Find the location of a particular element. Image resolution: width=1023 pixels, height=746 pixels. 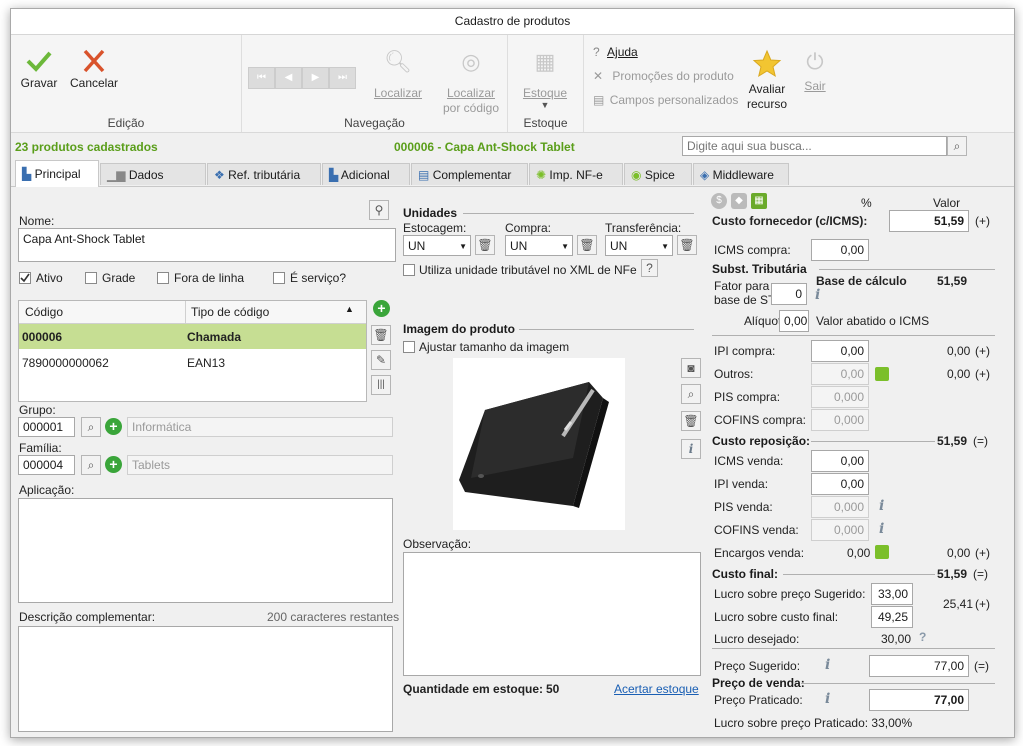

familia-label: Família: is located at coordinates (40, 448).